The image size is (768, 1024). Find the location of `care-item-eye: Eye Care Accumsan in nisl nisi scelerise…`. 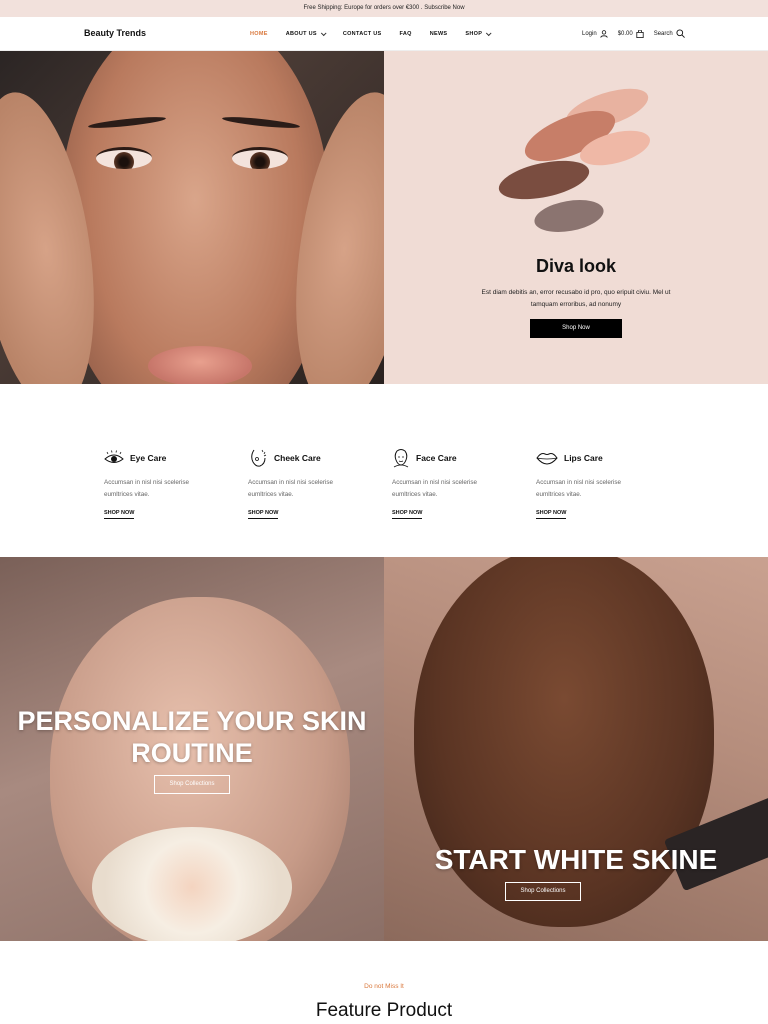

care-item-eye: Eye Care Accumsan in nisl nisi scelerise… is located at coordinates (174, 483).